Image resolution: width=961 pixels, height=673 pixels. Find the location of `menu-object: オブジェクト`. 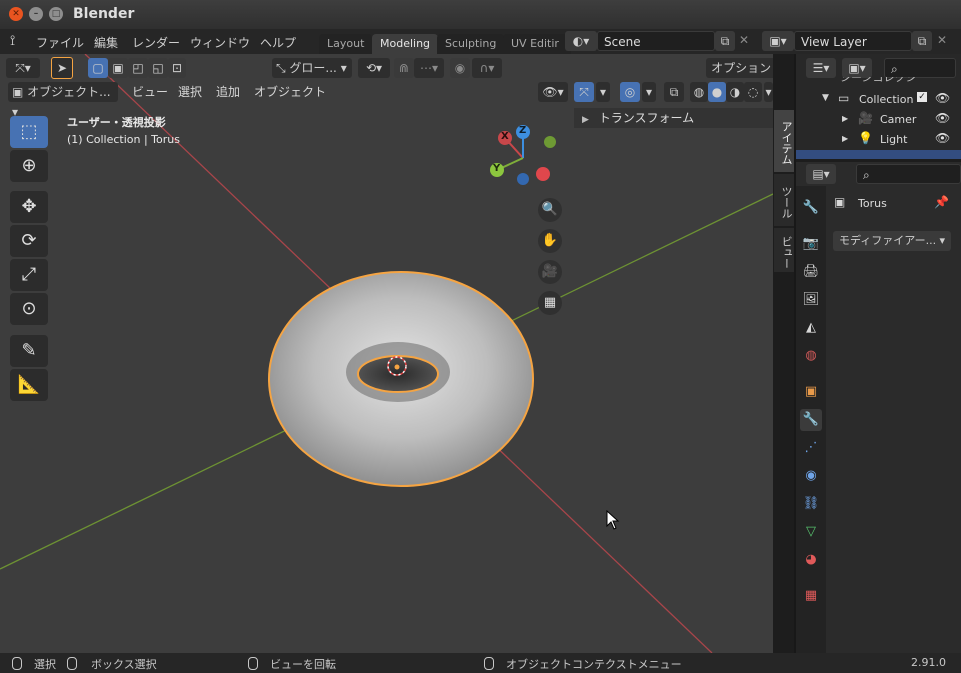

menu-object: オブジェクト is located at coordinates (290, 92).